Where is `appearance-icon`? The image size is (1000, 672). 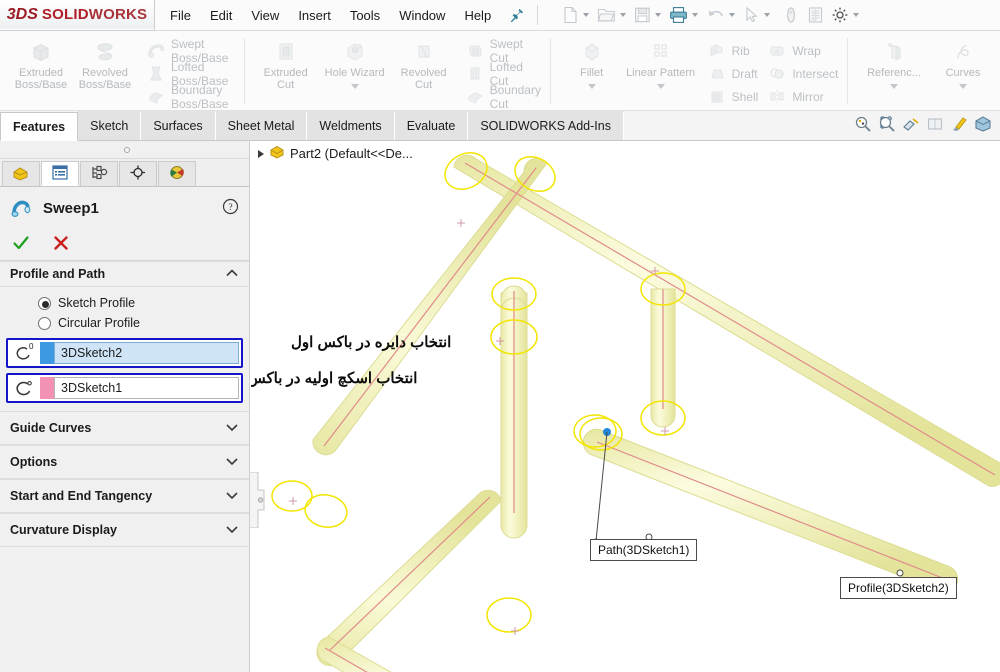
appearance-icon is located at coordinates (959, 125).